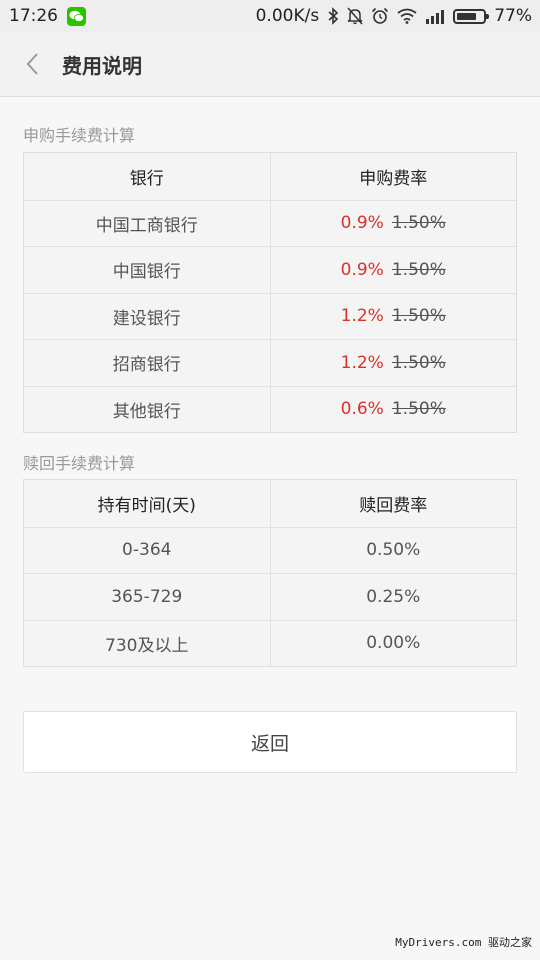  I want to click on holding-period: 365-729, so click(147, 596).